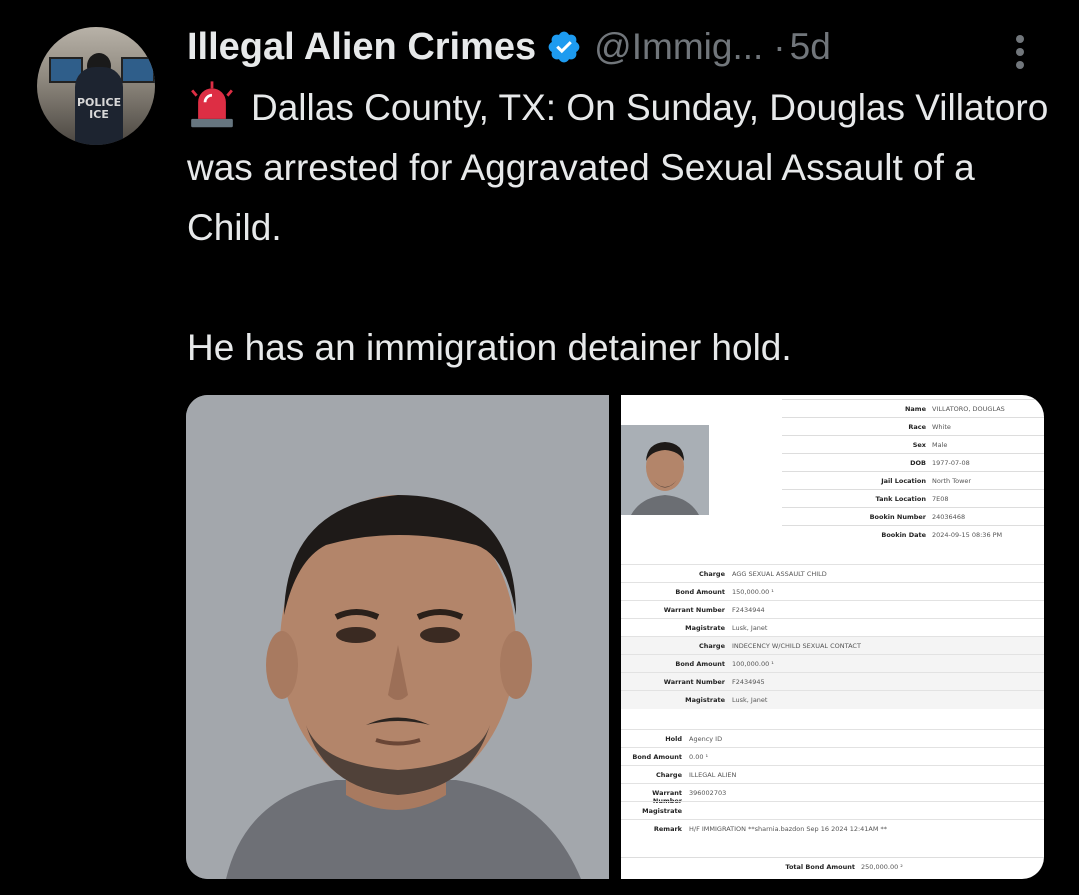  What do you see at coordinates (919, 445) in the screenshot?
I see `record-label: Sex` at bounding box center [919, 445].